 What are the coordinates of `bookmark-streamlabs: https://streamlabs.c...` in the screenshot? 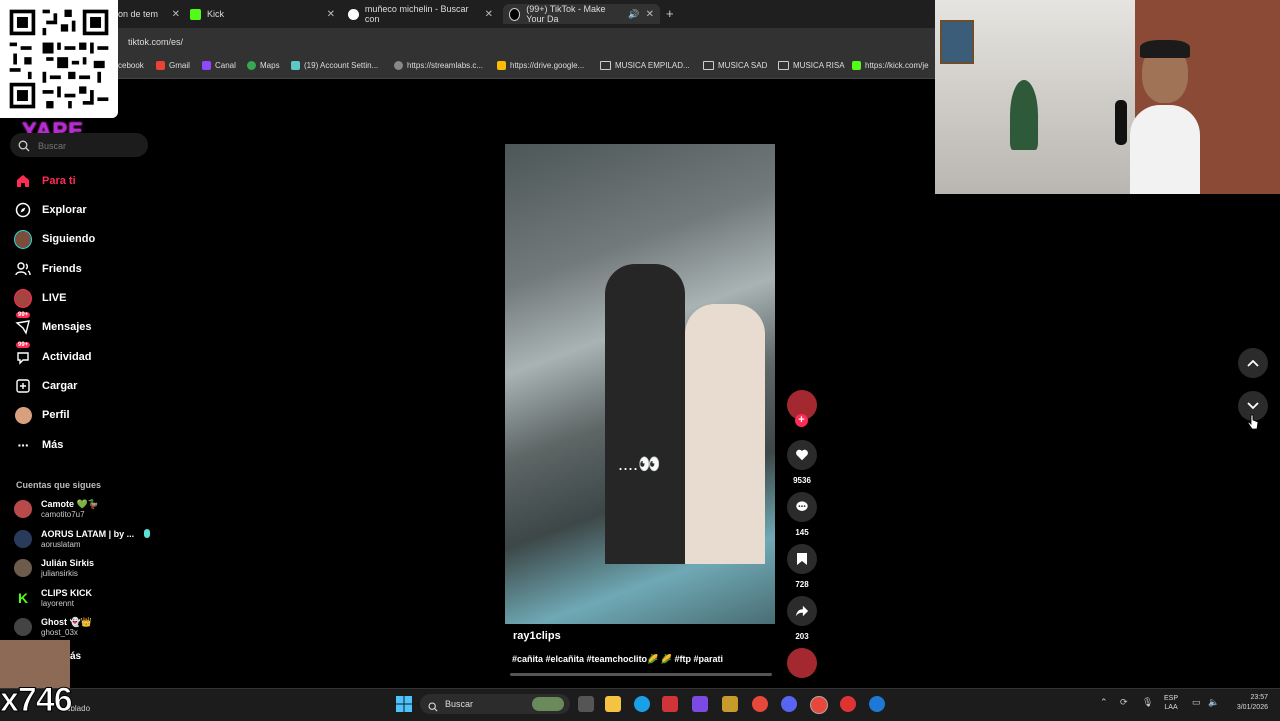 It's located at (438, 65).